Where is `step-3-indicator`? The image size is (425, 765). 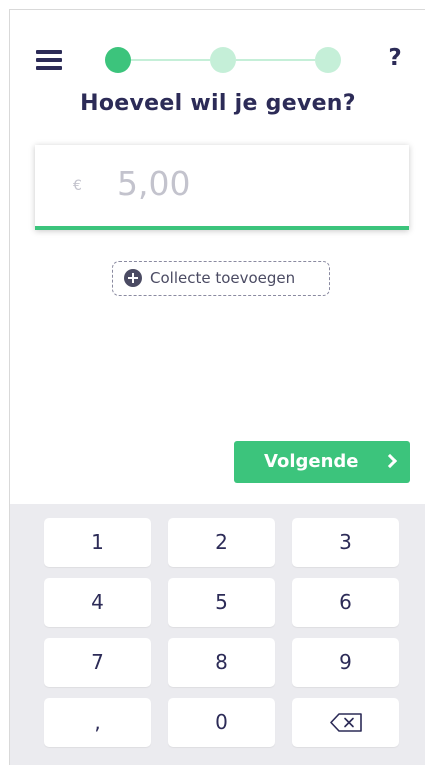 step-3-indicator is located at coordinates (328, 60).